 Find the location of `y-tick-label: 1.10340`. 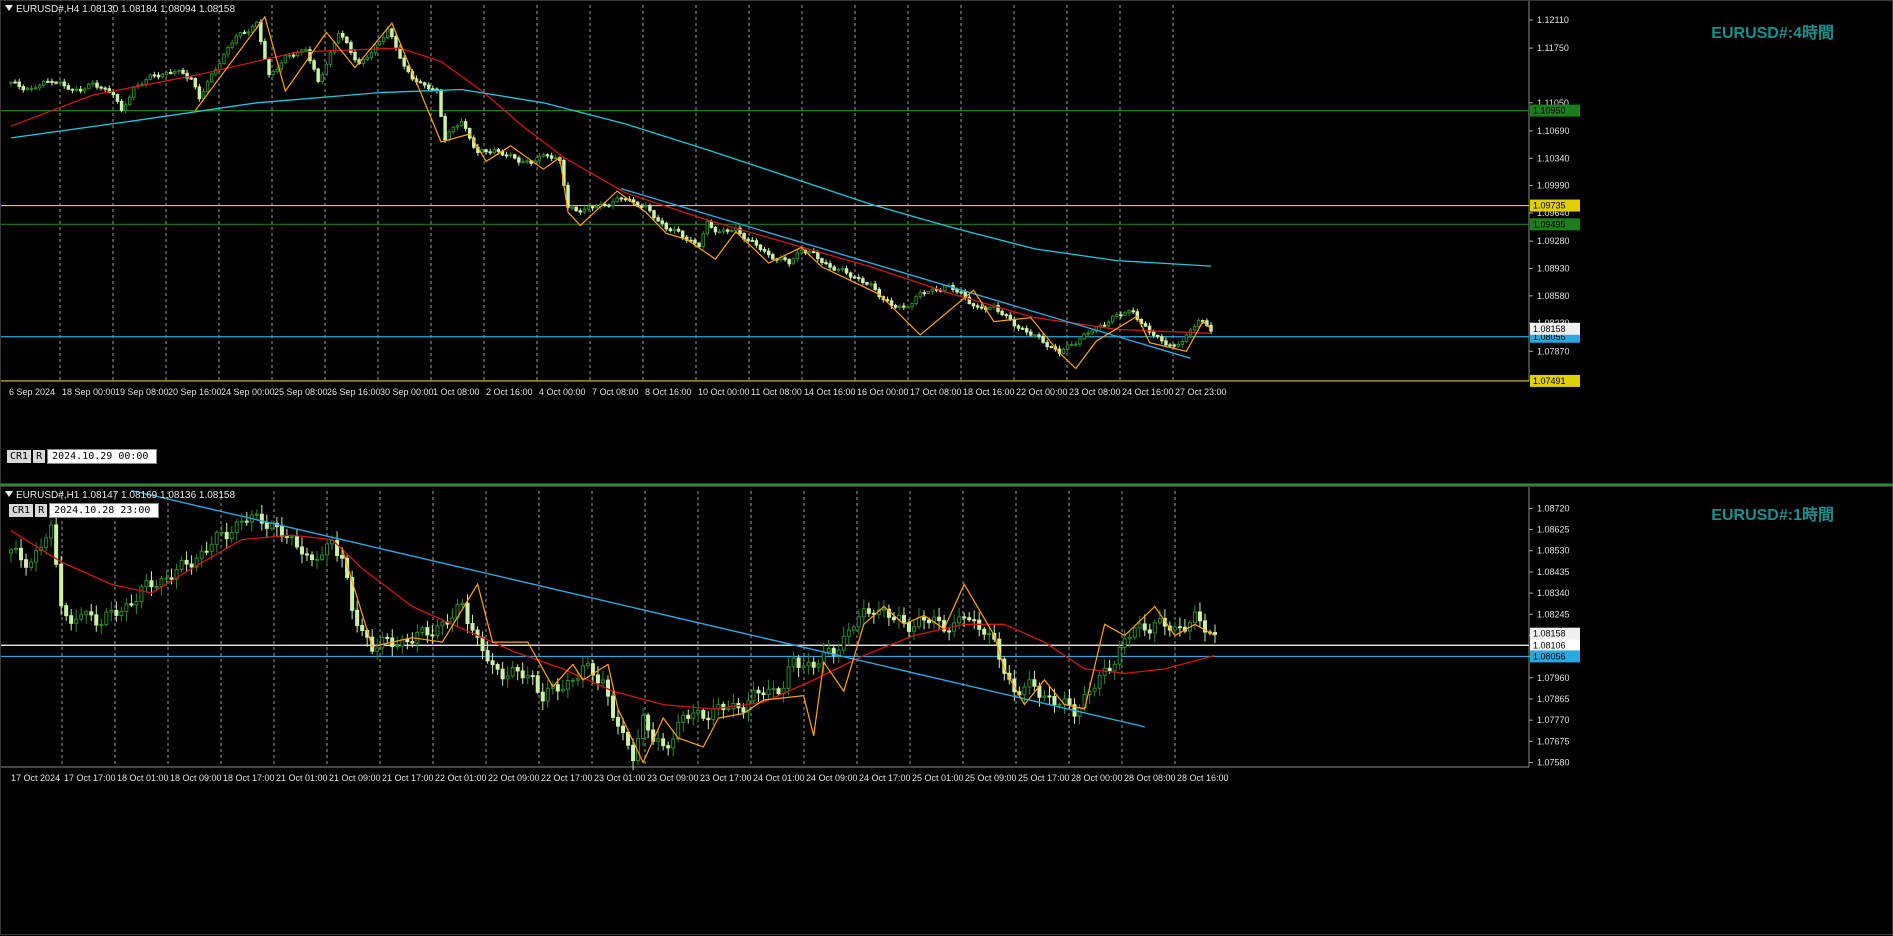

y-tick-label: 1.10340 is located at coordinates (1553, 158).